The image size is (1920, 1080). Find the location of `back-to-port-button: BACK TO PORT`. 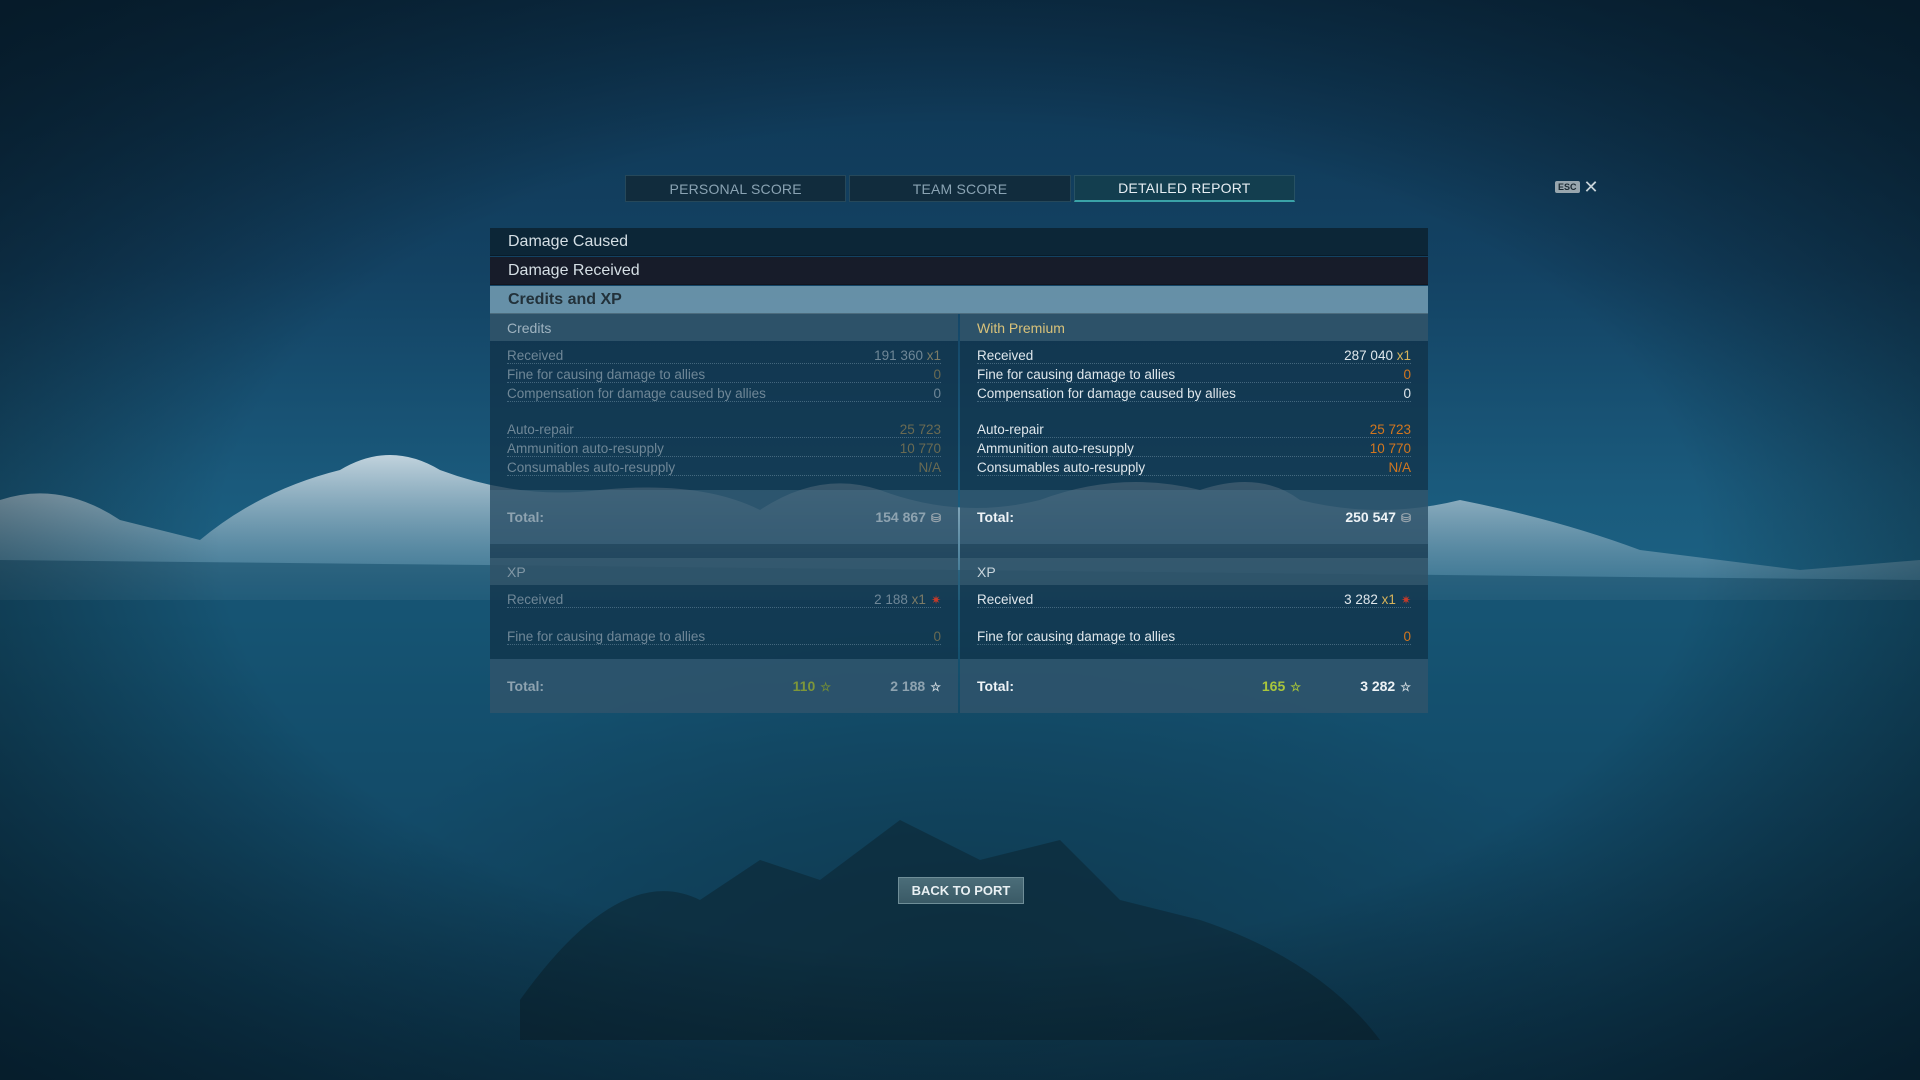

back-to-port-button: BACK TO PORT is located at coordinates (961, 890).